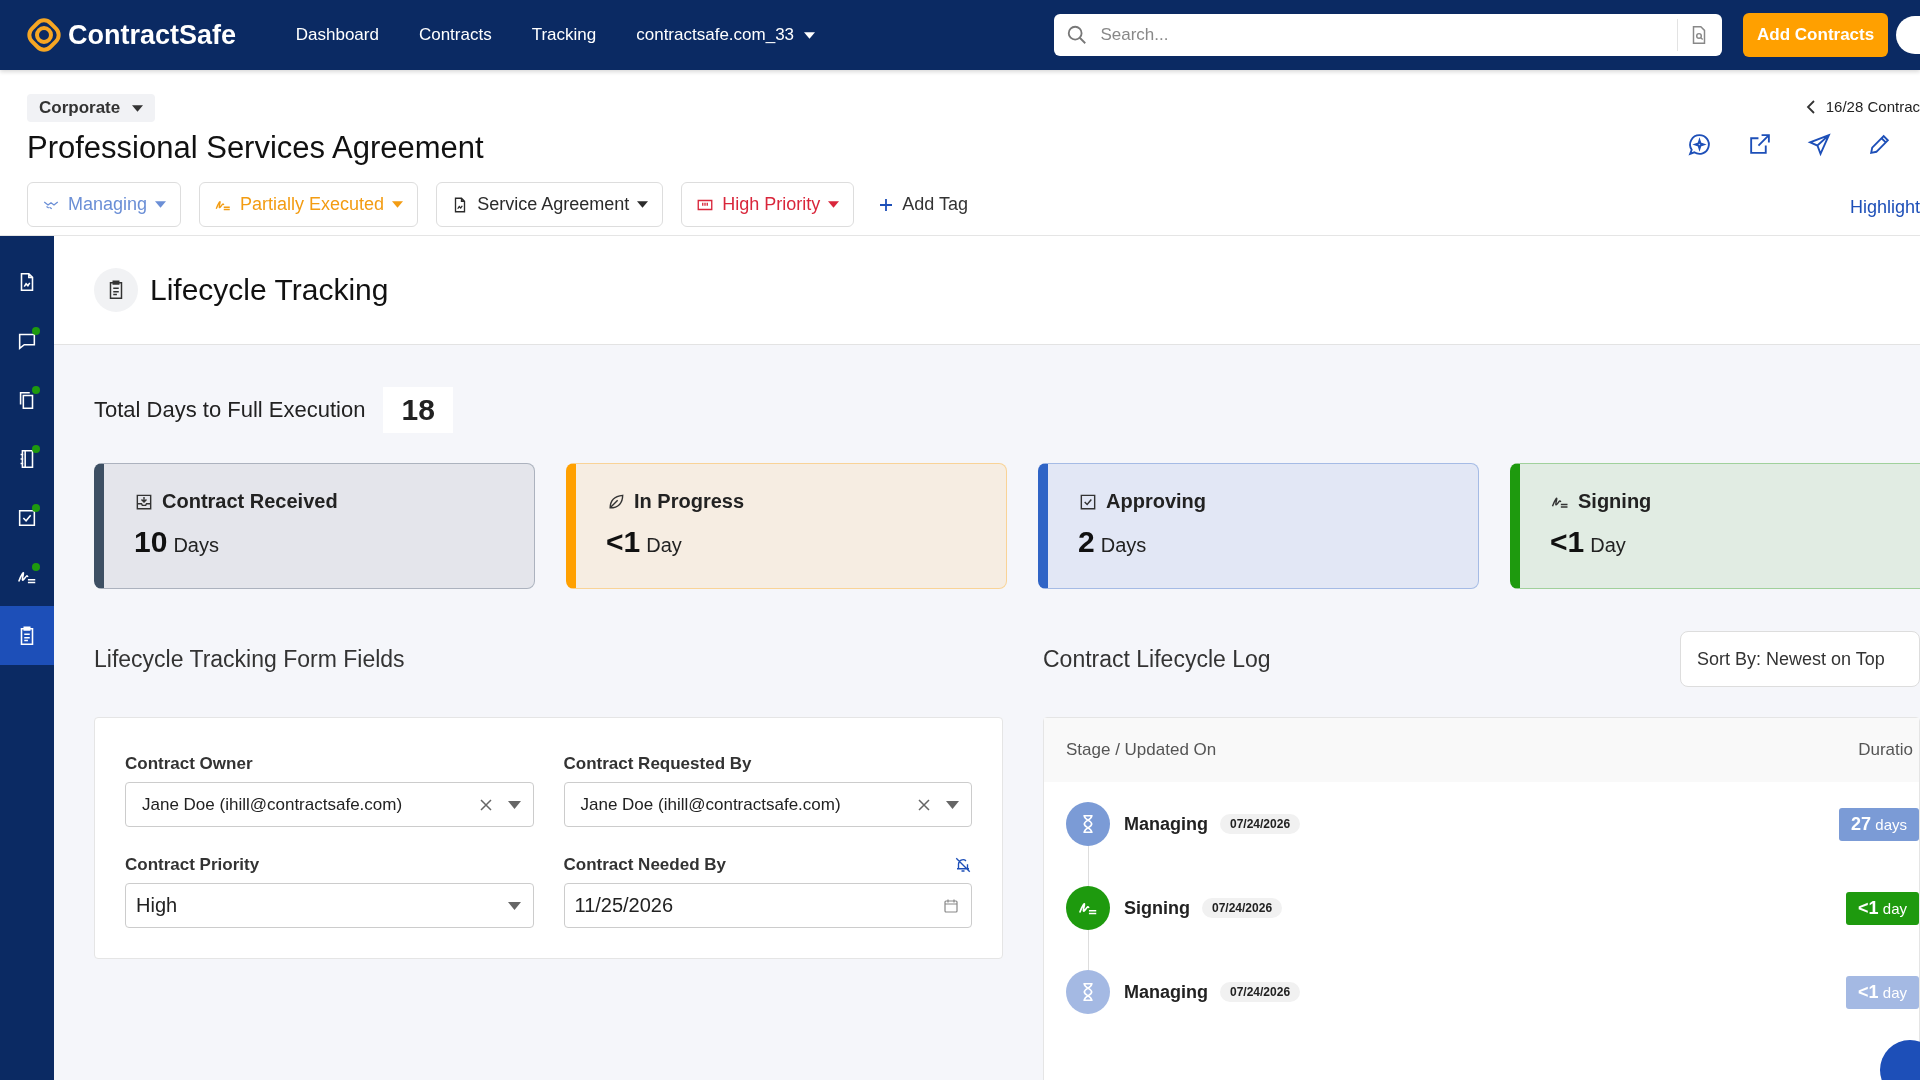 Image resolution: width=1920 pixels, height=1080 pixels. I want to click on stage-days: 2, so click(1086, 542).